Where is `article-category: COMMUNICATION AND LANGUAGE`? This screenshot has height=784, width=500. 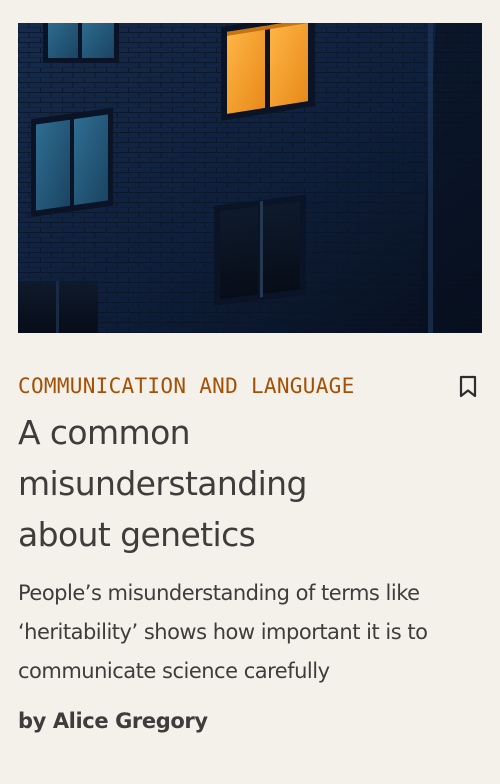 article-category: COMMUNICATION AND LANGUAGE is located at coordinates (186, 386).